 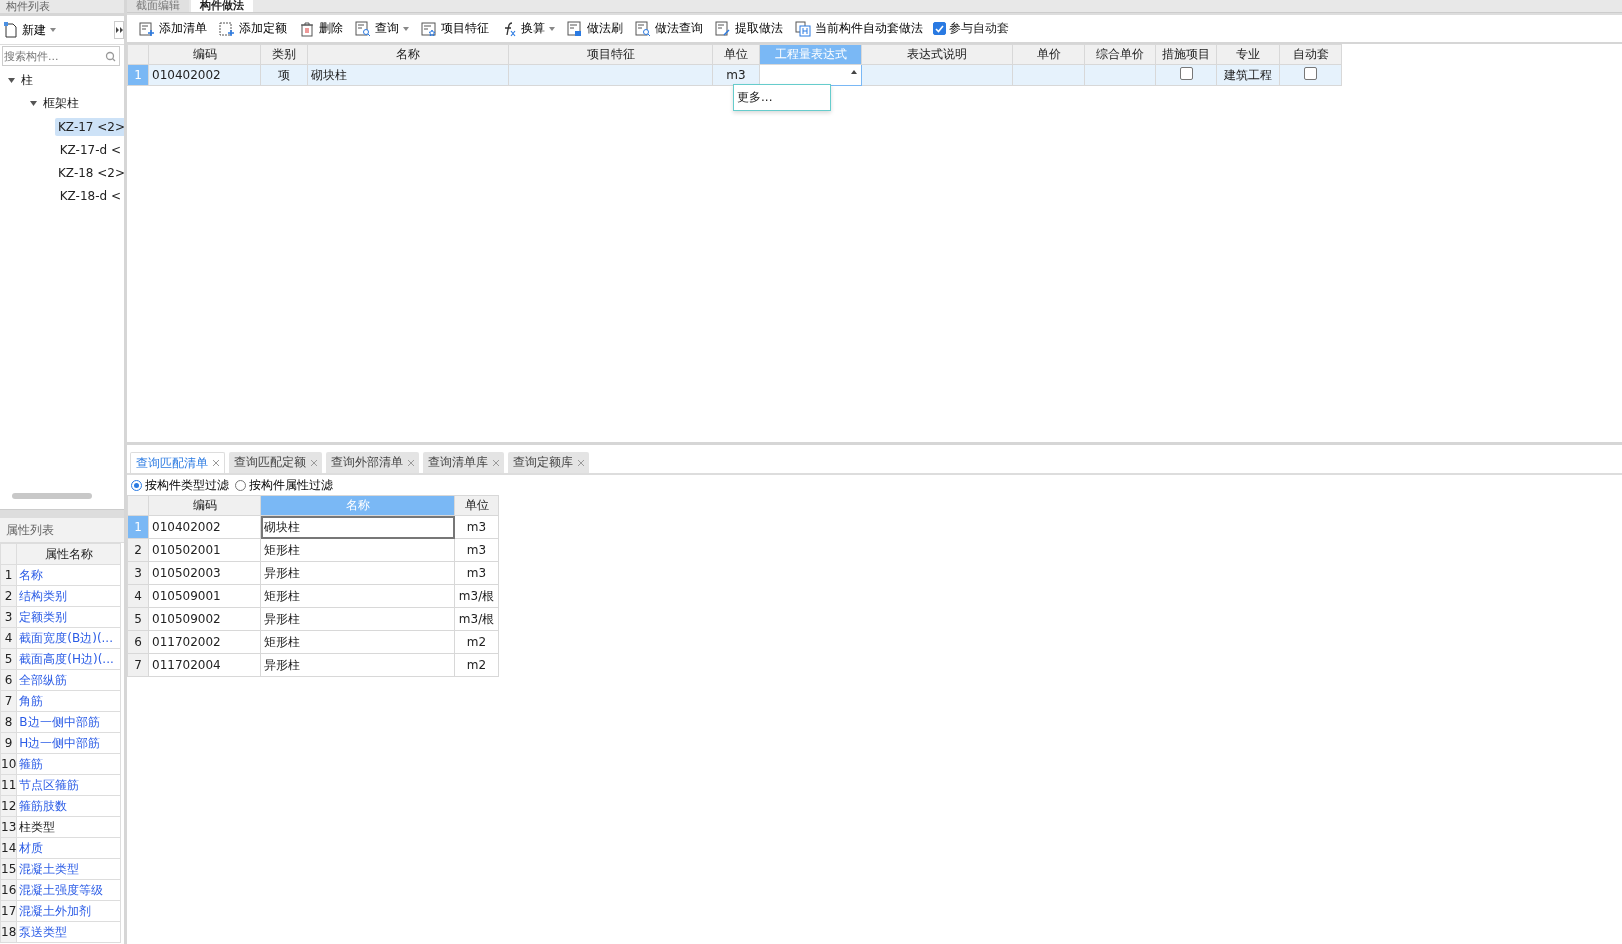 What do you see at coordinates (147, 28) in the screenshot?
I see `list-add-icon` at bounding box center [147, 28].